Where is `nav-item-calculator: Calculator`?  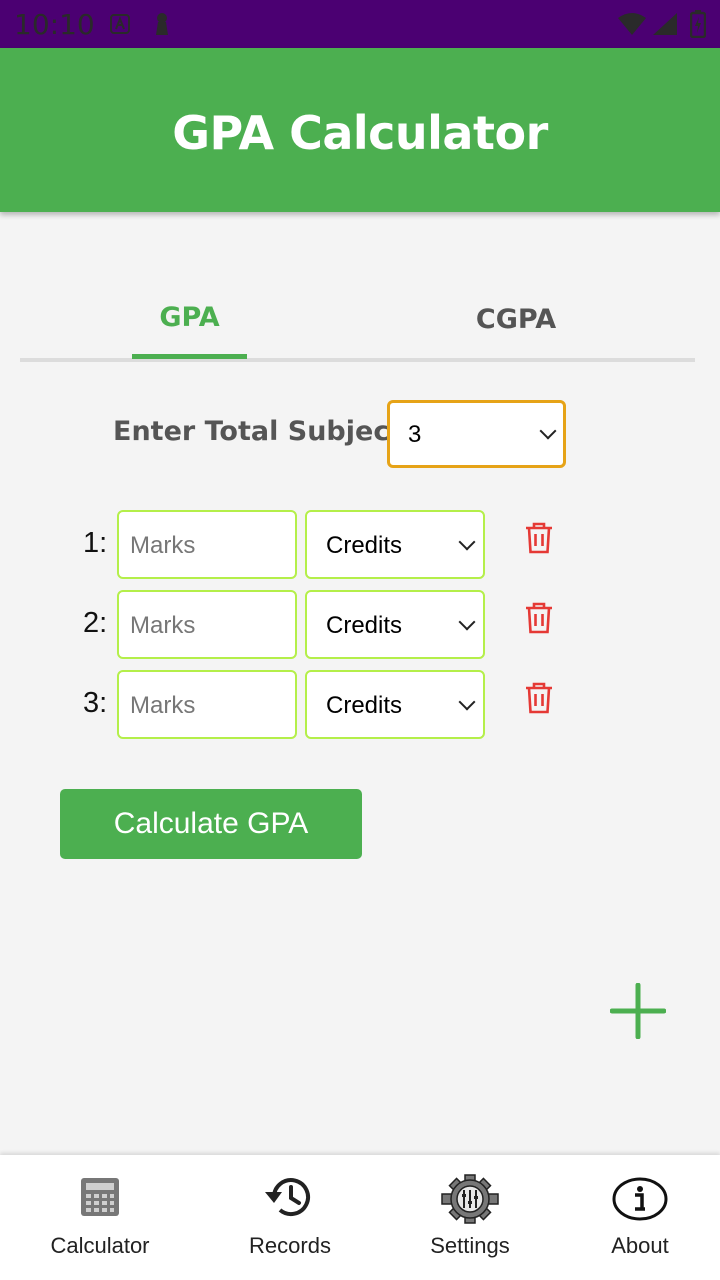 nav-item-calculator: Calculator is located at coordinates (100, 1217).